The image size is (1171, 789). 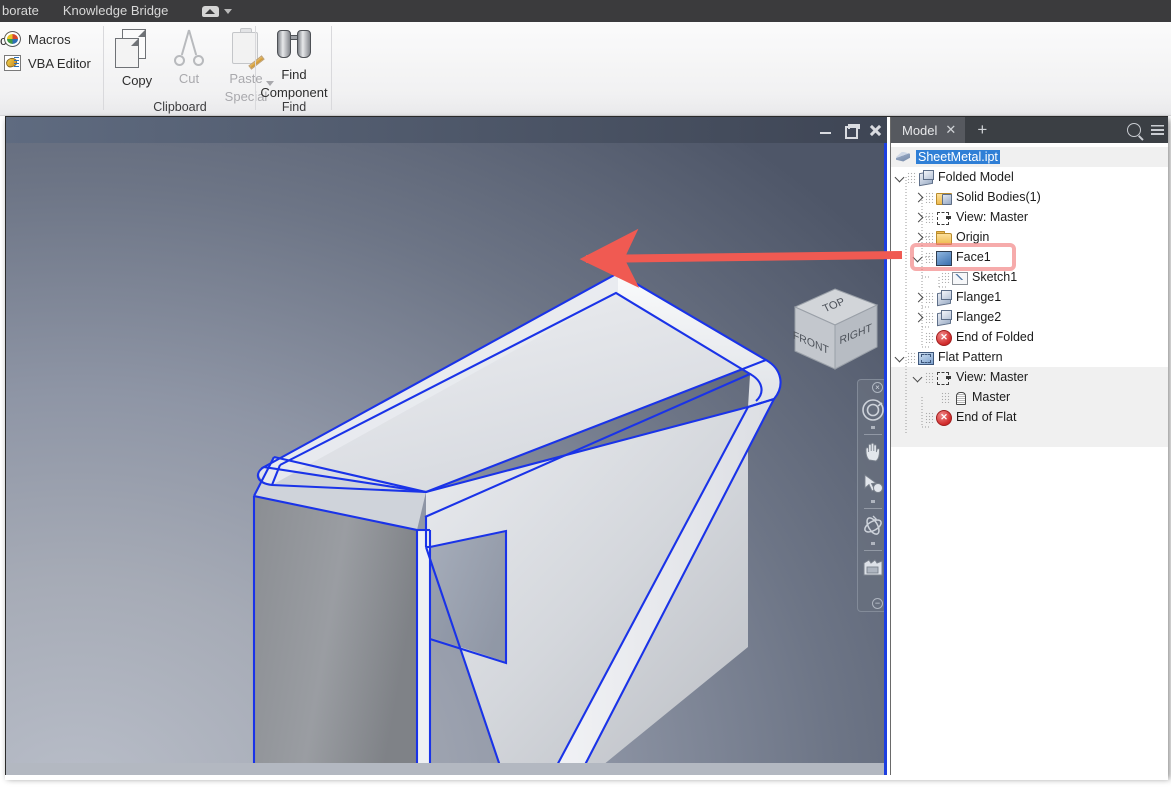 What do you see at coordinates (116, 11) in the screenshot?
I see `tab-knowledge-bridge: Knowledge Bridge` at bounding box center [116, 11].